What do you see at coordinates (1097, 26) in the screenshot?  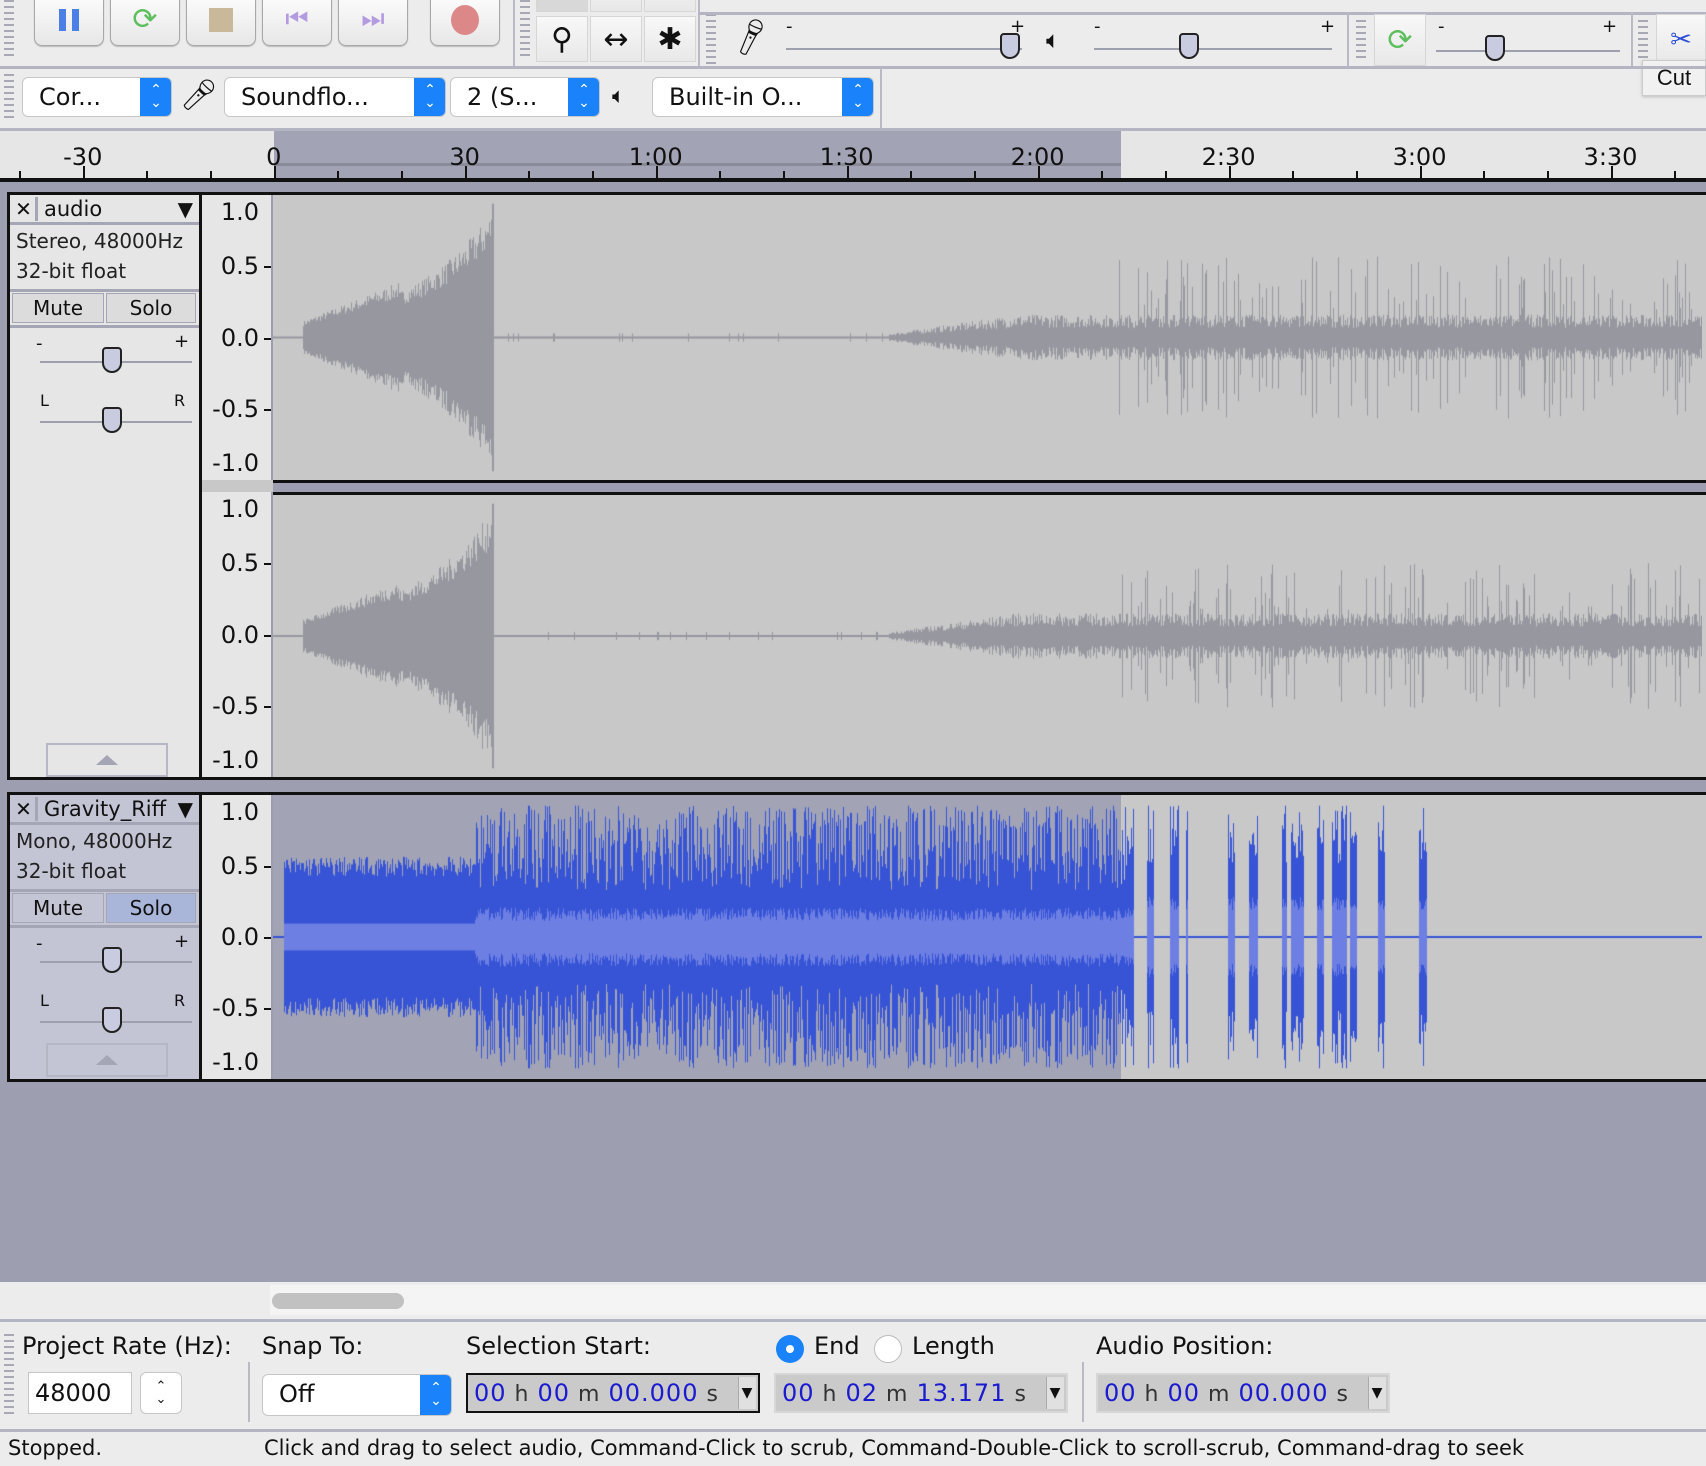 I see `playback-volume-minus: -` at bounding box center [1097, 26].